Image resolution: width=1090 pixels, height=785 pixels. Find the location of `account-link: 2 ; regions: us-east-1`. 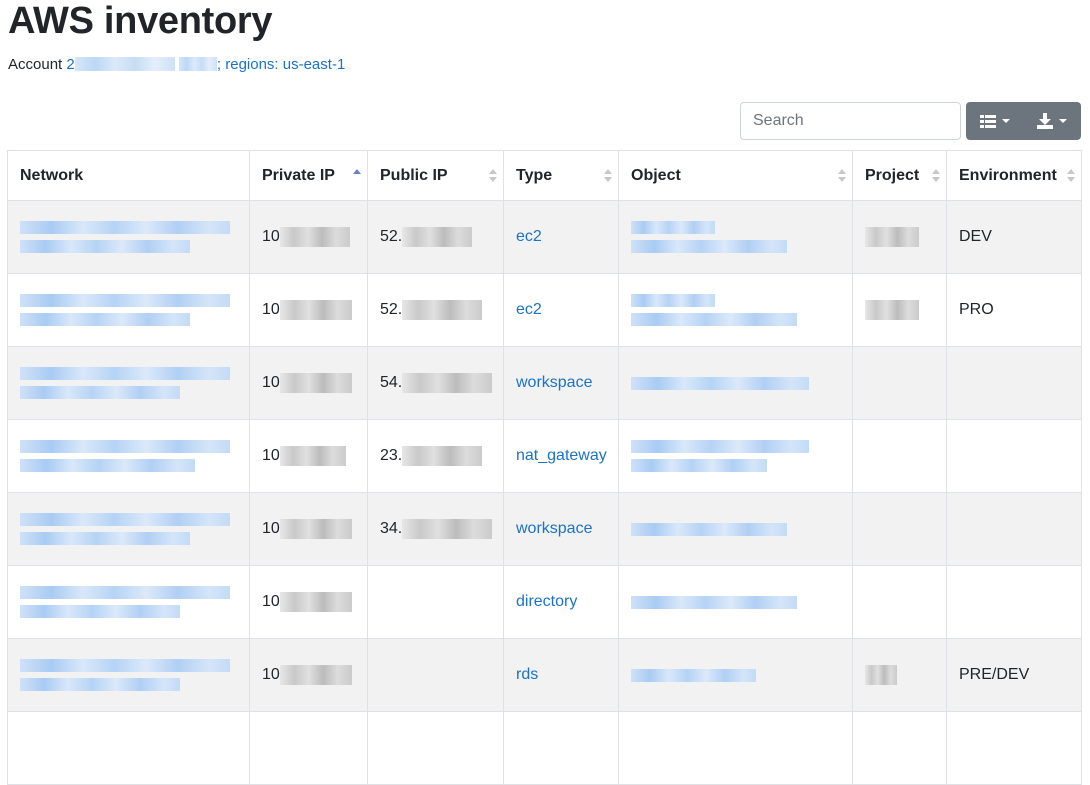

account-link: 2 ; regions: us-east-1 is located at coordinates (205, 64).